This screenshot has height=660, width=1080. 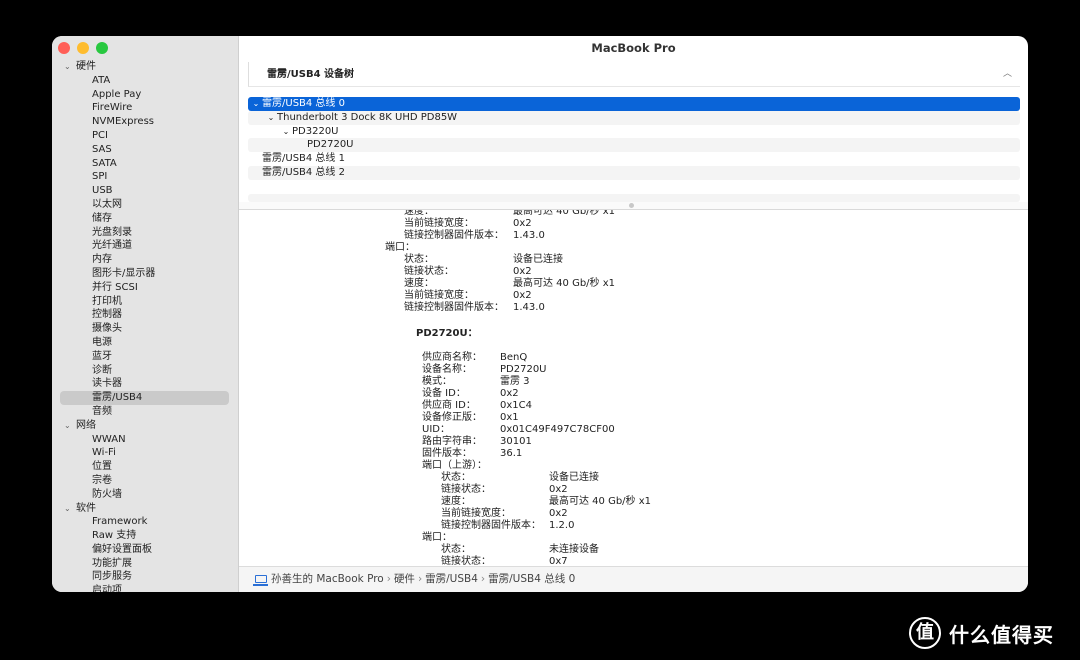 What do you see at coordinates (145, 95) in the screenshot?
I see `sidebar-item: Apple Pay` at bounding box center [145, 95].